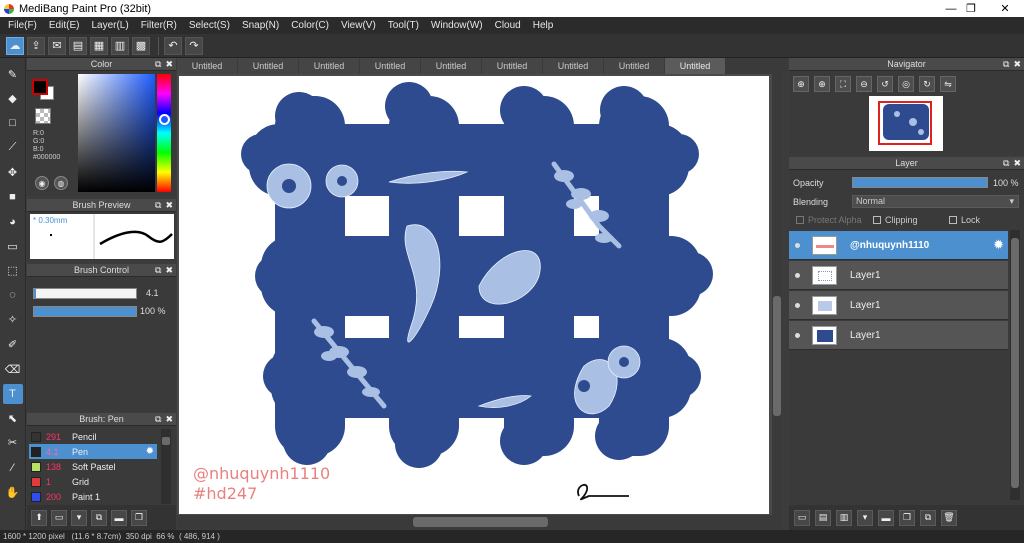 This screenshot has width=1024, height=543. What do you see at coordinates (93, 451) in the screenshot?
I see `brush-item-pen: 4.1 Pen ✹` at bounding box center [93, 451].